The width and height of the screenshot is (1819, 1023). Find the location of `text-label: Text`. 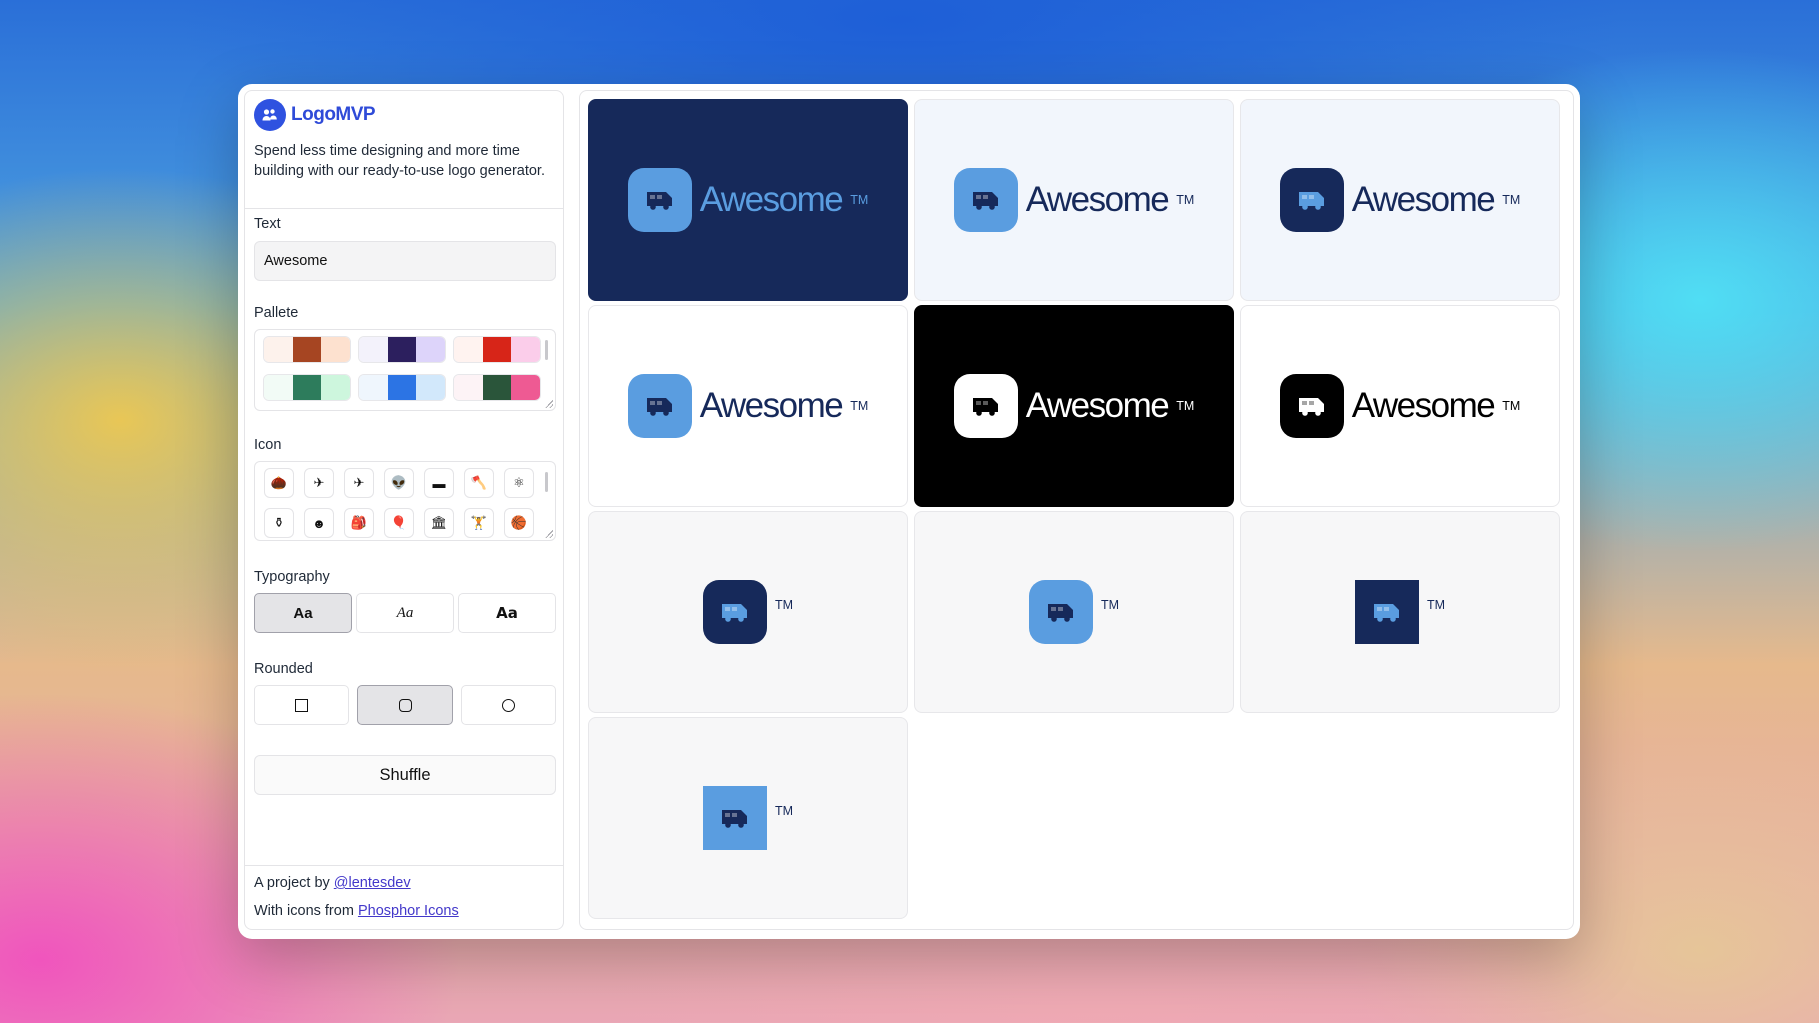

text-label: Text is located at coordinates (267, 224).